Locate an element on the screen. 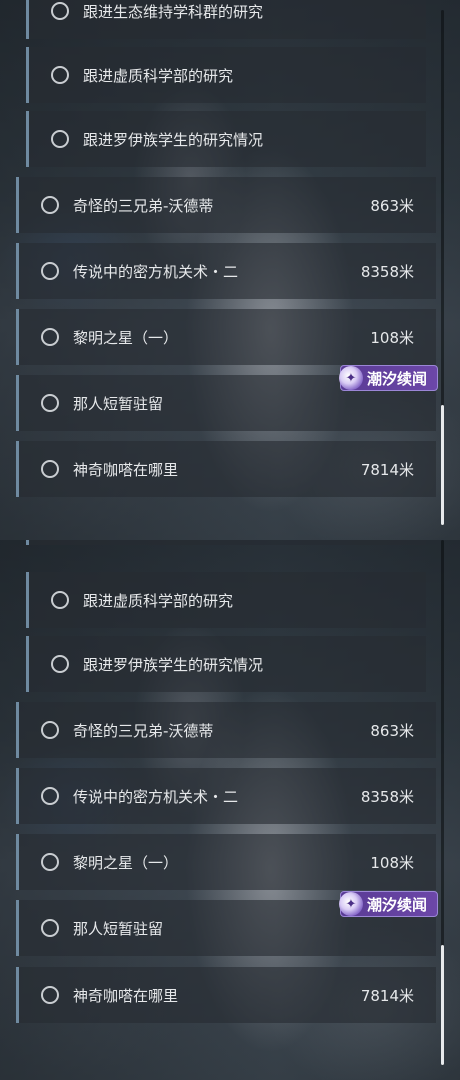  quest-subitem-label: 跟进生态维持学科群的研究 is located at coordinates (173, 11).